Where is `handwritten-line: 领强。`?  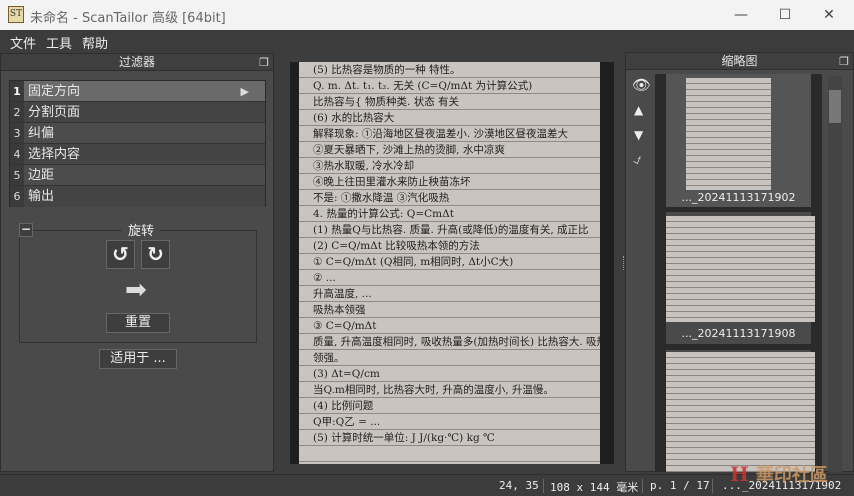
handwritten-line: 领强。 is located at coordinates (329, 358).